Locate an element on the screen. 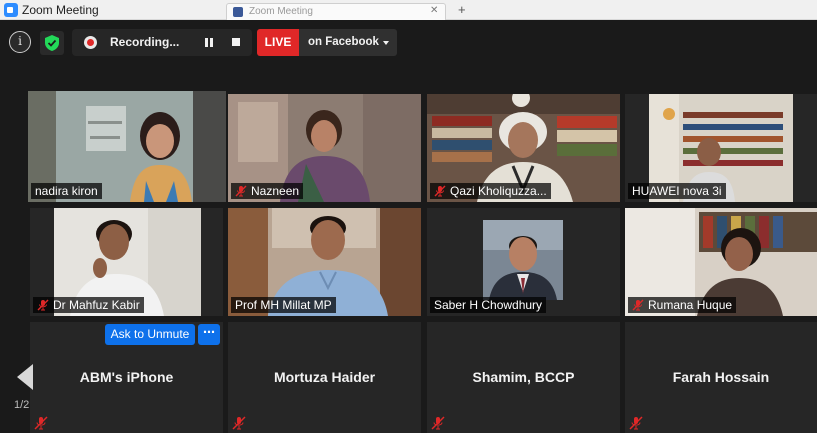 The width and height of the screenshot is (817, 433). pause-recording-button is located at coordinates (209, 42).